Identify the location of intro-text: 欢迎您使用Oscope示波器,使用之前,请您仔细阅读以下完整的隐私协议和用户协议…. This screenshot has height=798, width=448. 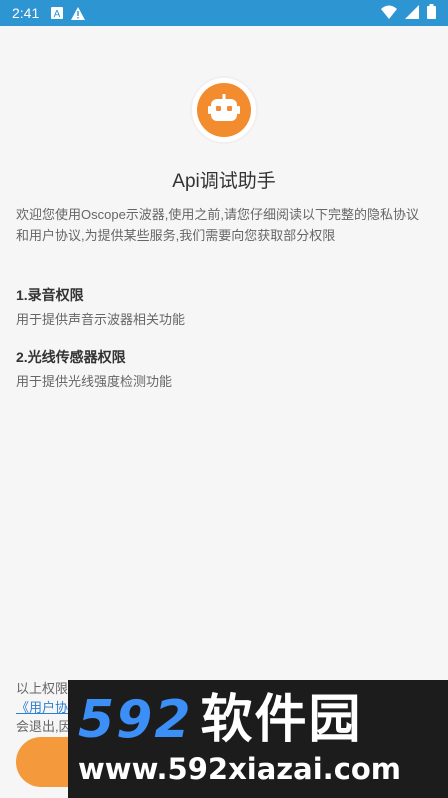
(218, 225).